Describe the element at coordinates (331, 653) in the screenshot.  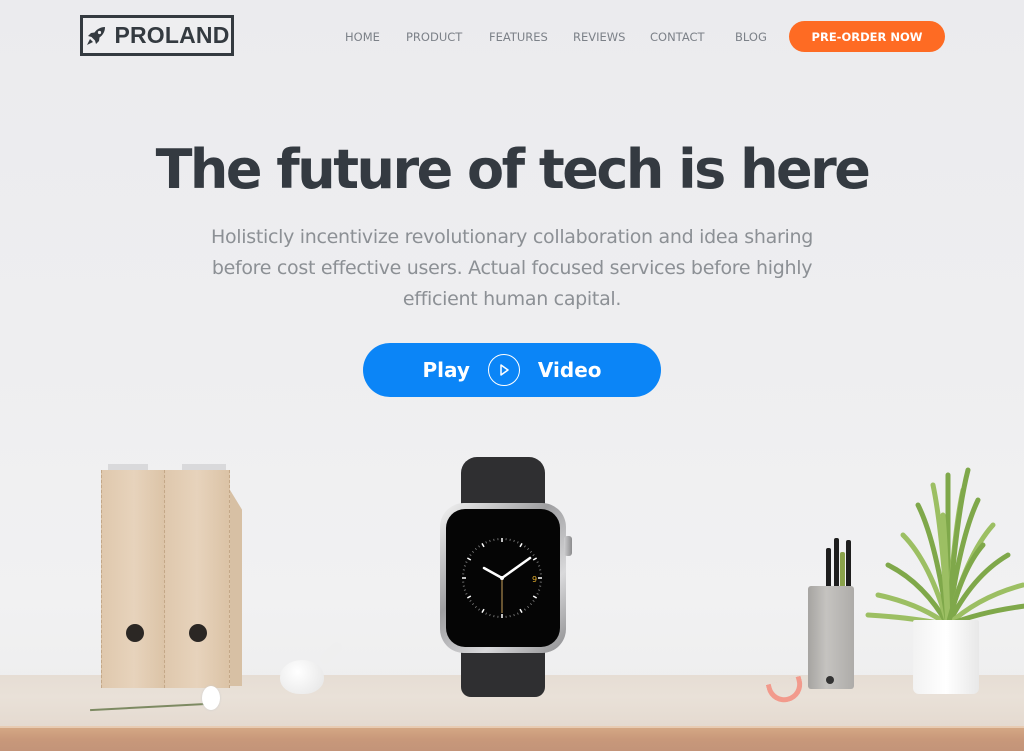
I see `bird-tail` at that location.